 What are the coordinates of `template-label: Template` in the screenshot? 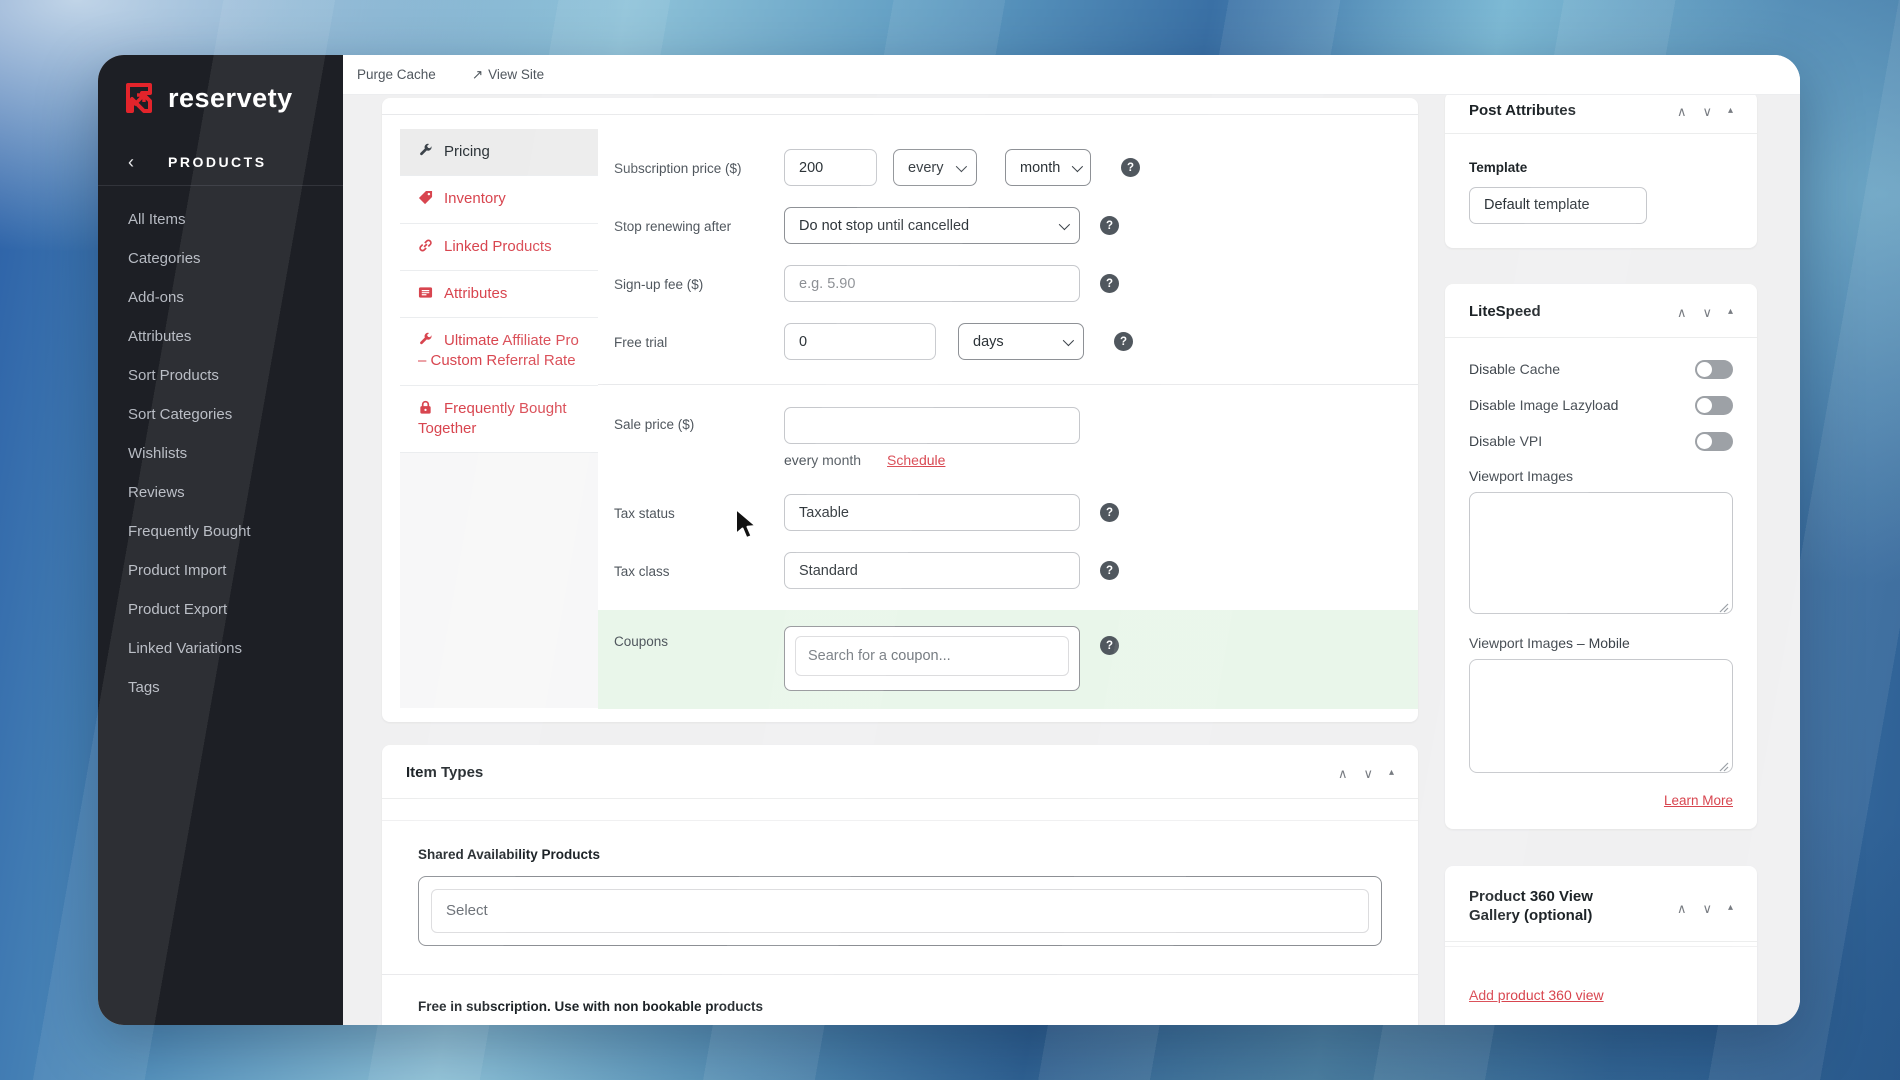 It's located at (1498, 167).